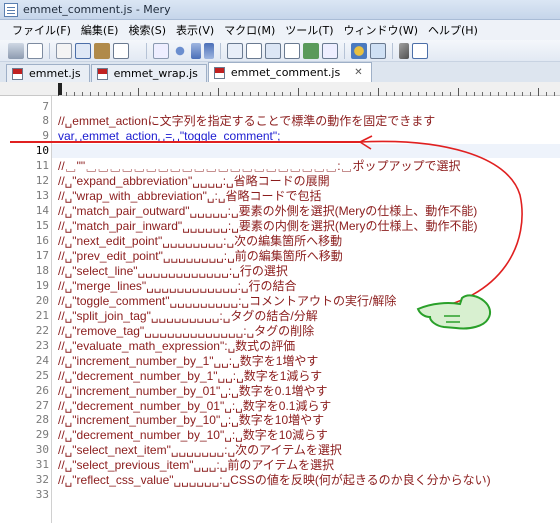  Describe the element at coordinates (209, 50) in the screenshot. I see `find-next-icon` at that location.